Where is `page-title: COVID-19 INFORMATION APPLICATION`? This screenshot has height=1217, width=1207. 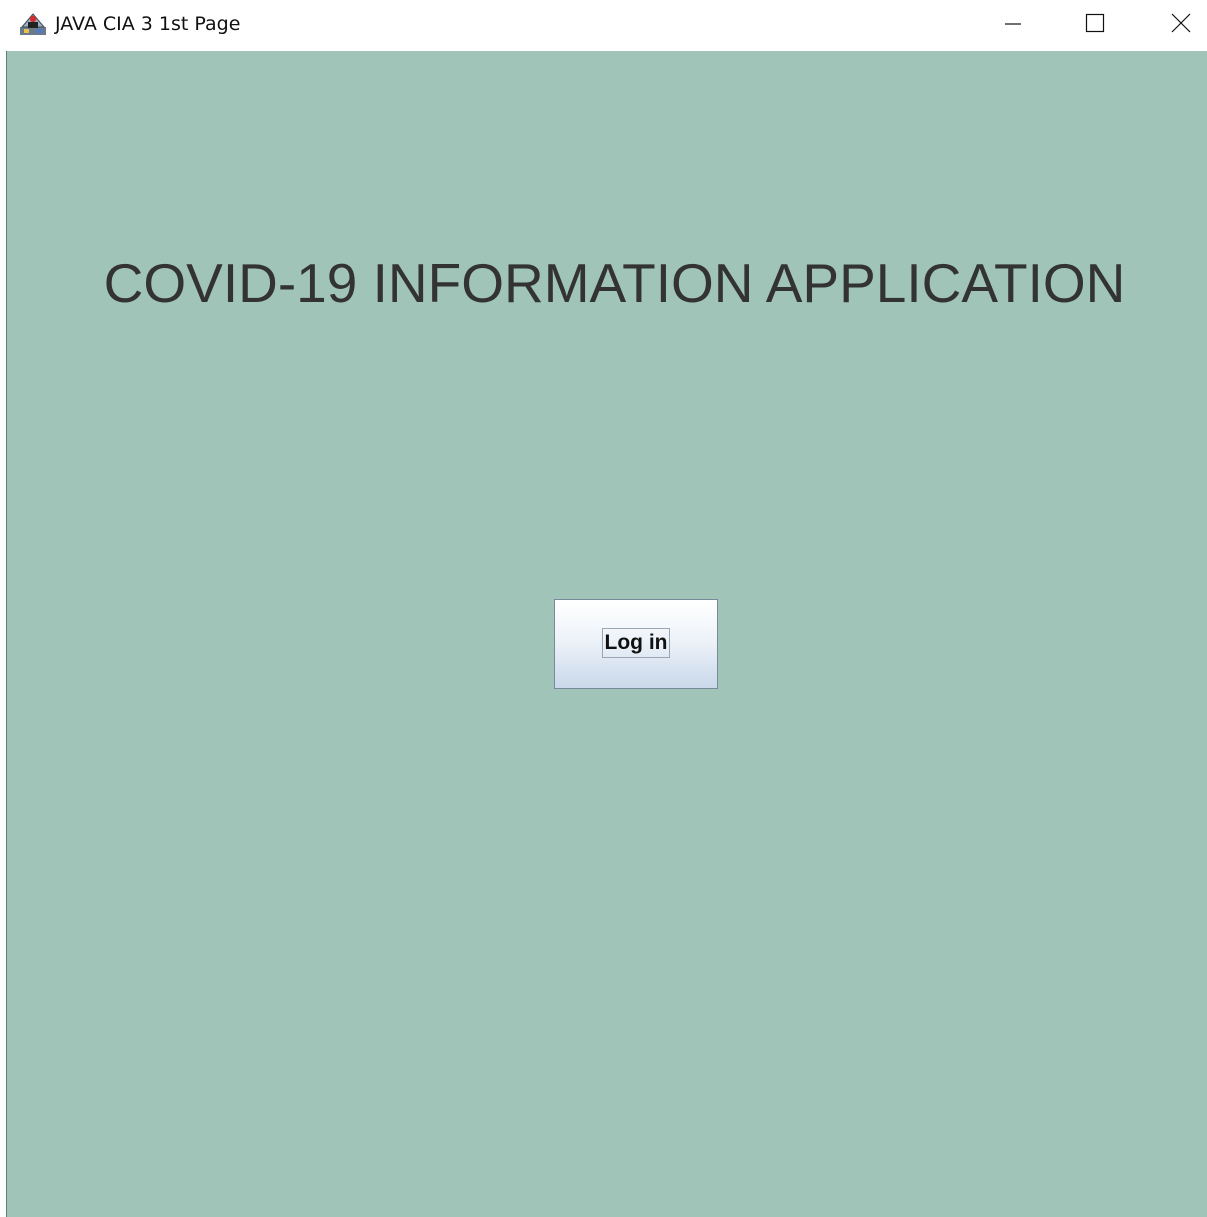 page-title: COVID-19 INFORMATION APPLICATION is located at coordinates (614, 283).